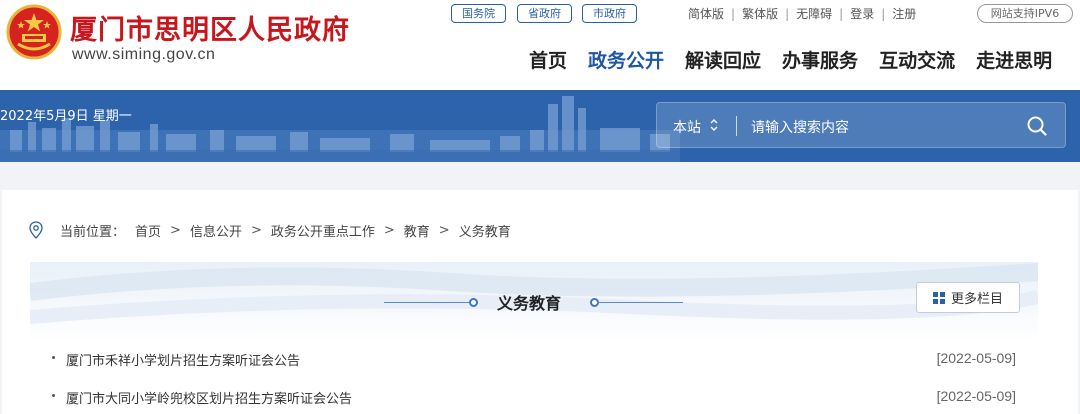 The width and height of the screenshot is (1080, 414). I want to click on main-nav: 首页 政务公开 解读回应 办事服务 互动交流 走进思明, so click(790, 59).